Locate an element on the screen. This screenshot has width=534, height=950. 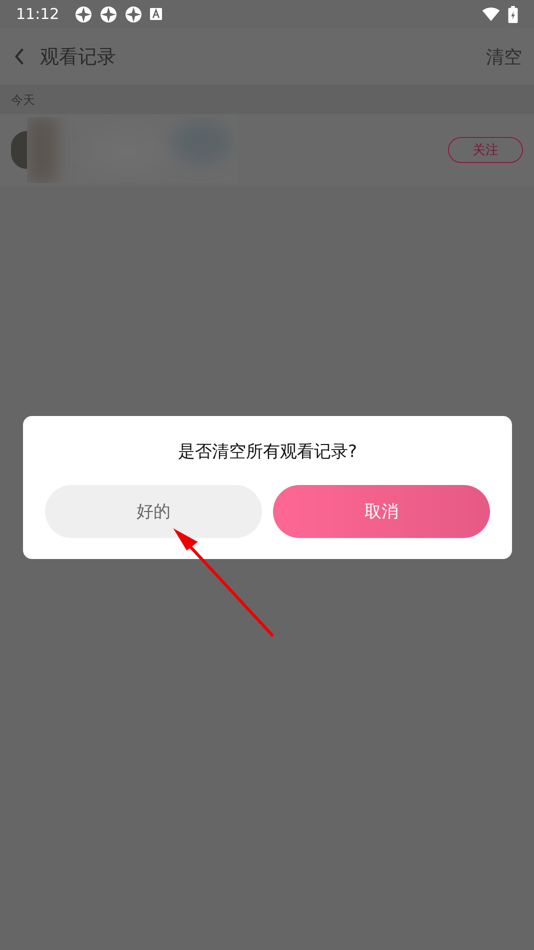
confirm-button: 好的 is located at coordinates (153, 511).